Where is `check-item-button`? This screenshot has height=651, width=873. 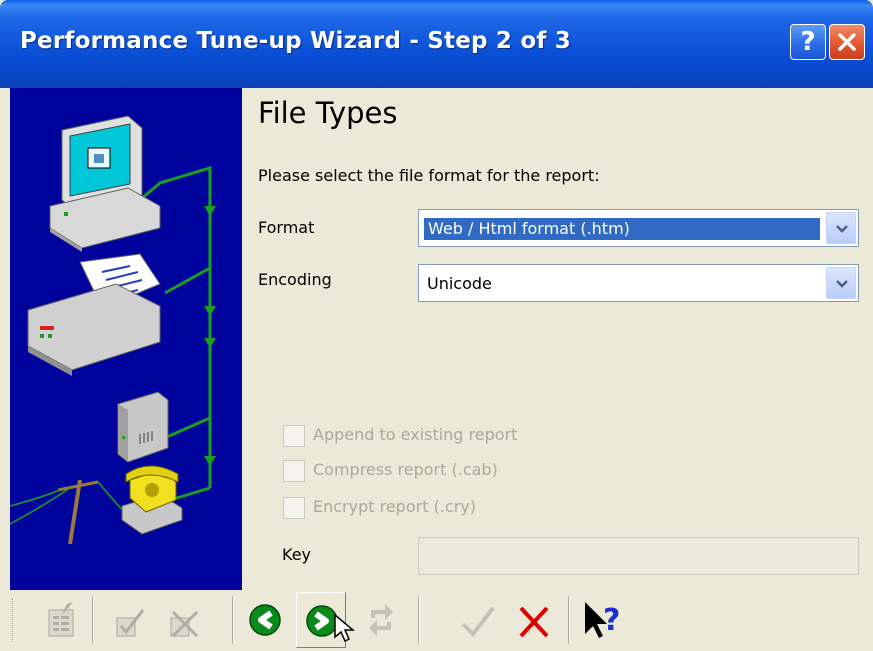
check-item-button is located at coordinates (129, 620).